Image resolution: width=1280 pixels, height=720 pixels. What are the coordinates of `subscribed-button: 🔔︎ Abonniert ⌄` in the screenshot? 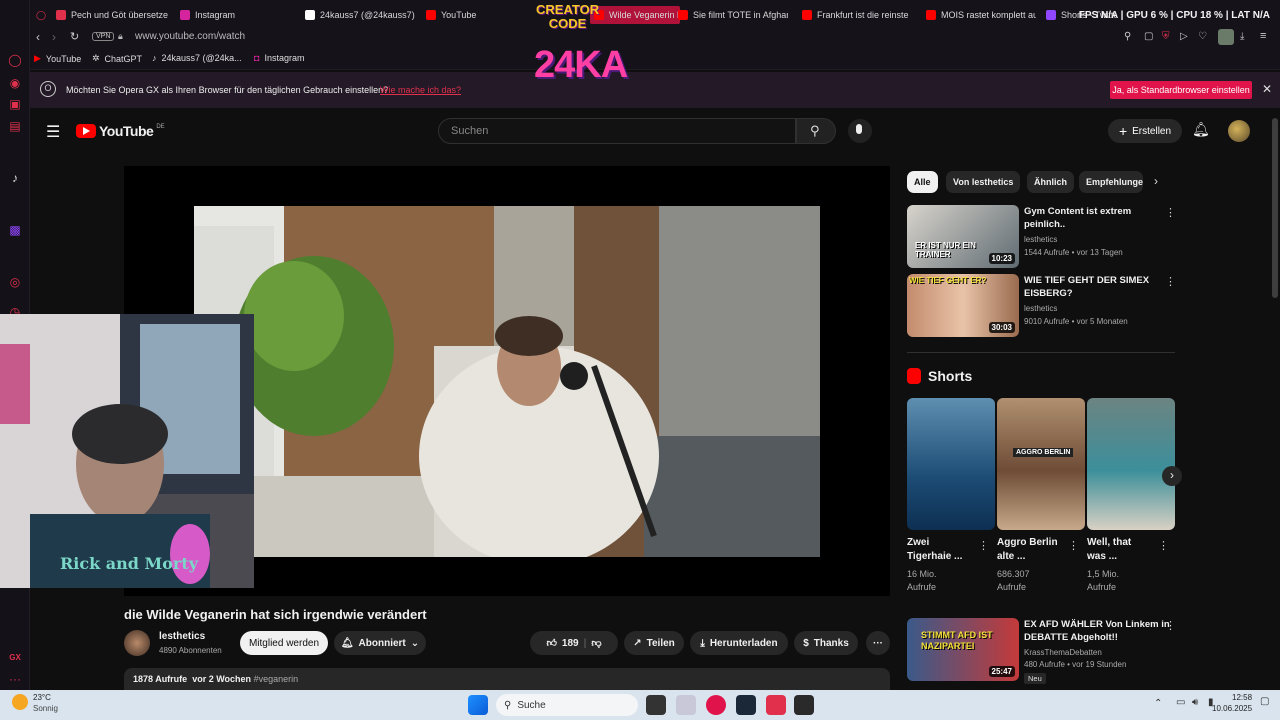 It's located at (380, 643).